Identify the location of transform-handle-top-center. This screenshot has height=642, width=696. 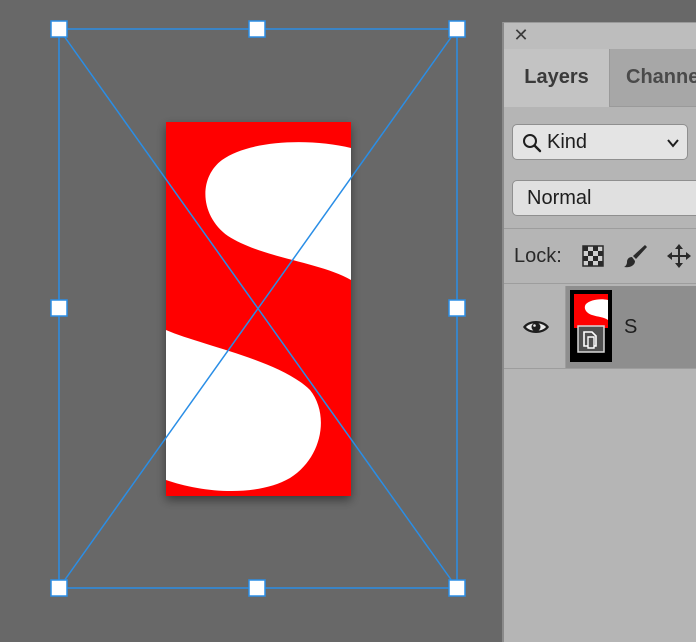
(257, 29).